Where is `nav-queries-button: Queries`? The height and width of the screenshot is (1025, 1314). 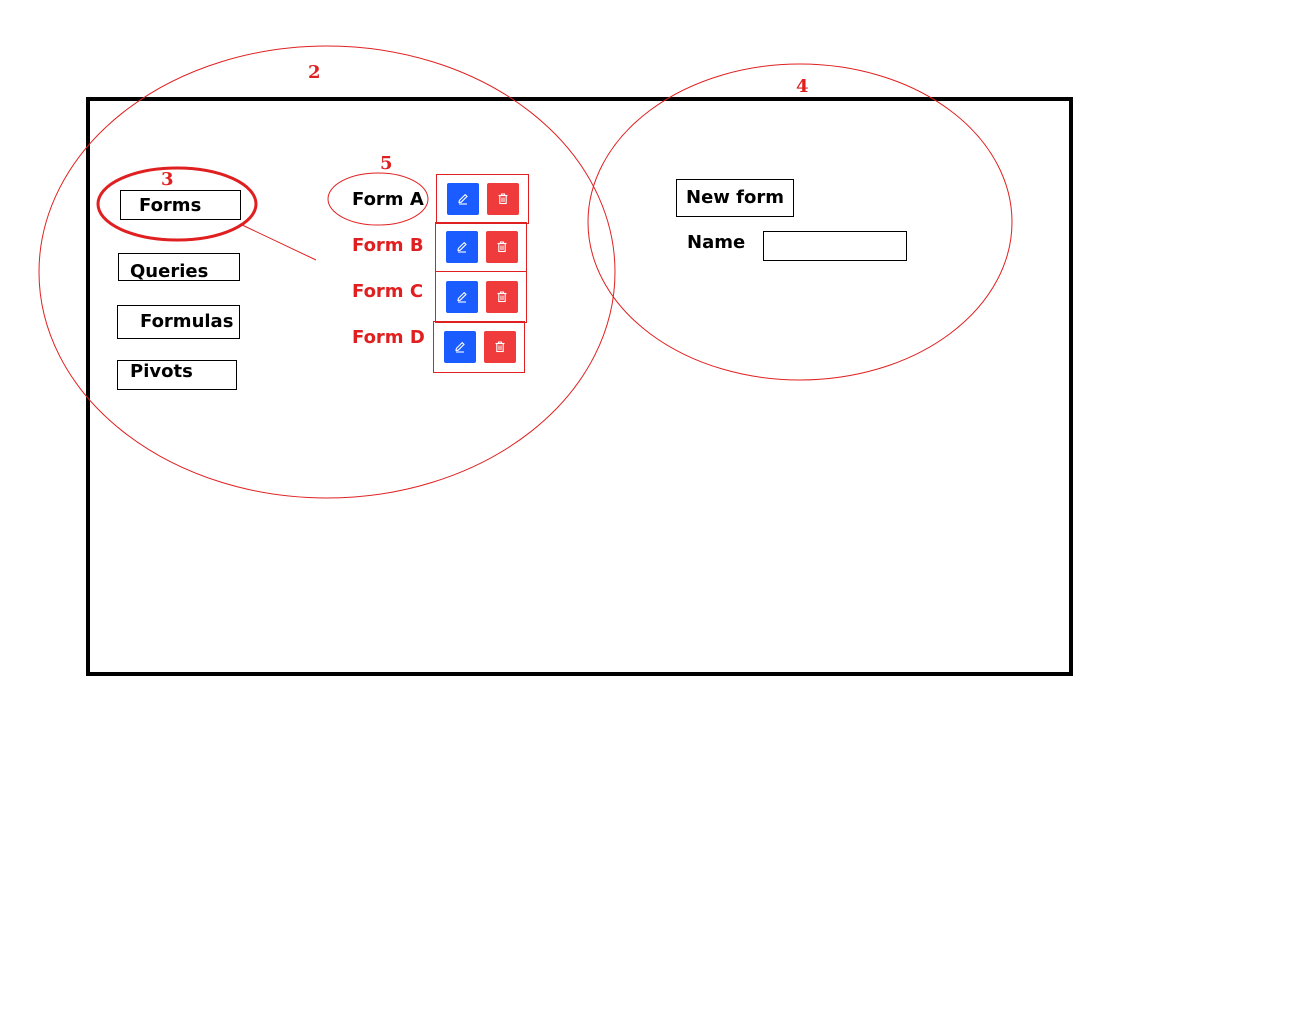 nav-queries-button: Queries is located at coordinates (179, 267).